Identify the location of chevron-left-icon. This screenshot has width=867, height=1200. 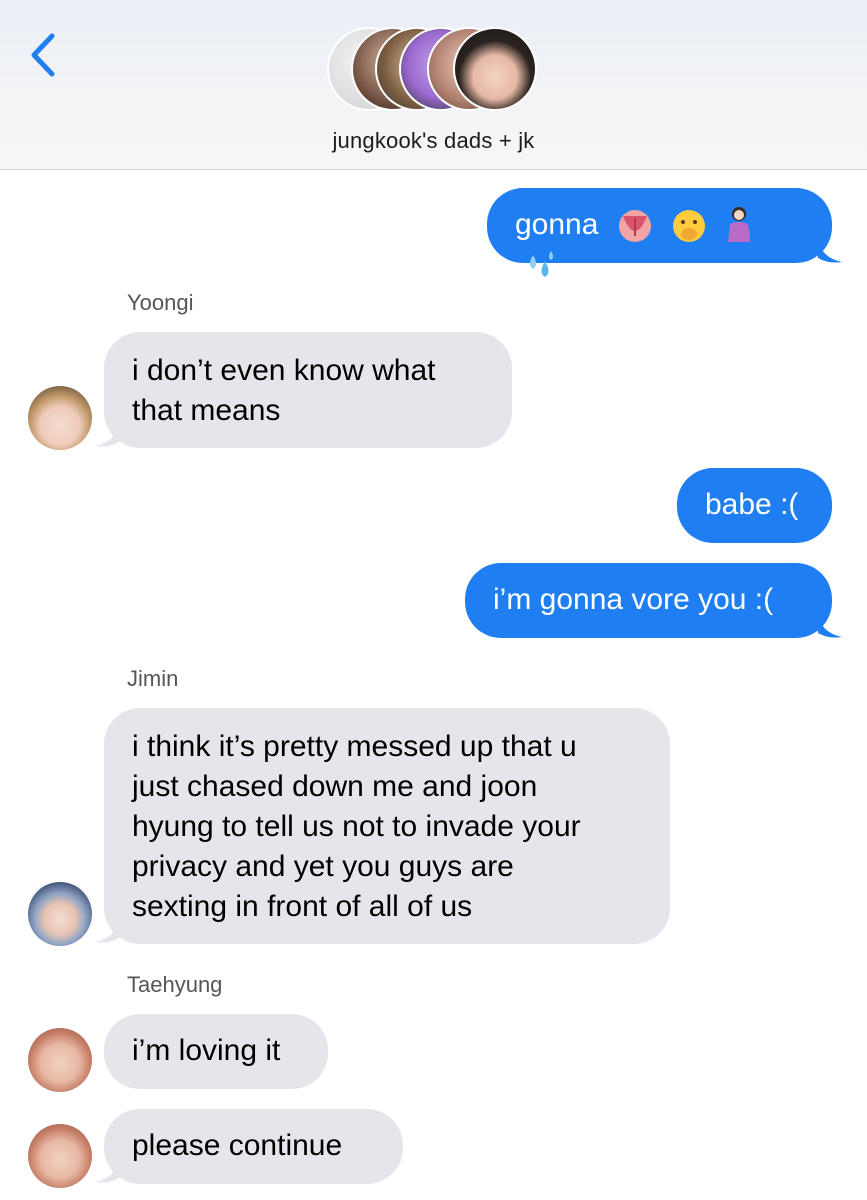
(43, 55).